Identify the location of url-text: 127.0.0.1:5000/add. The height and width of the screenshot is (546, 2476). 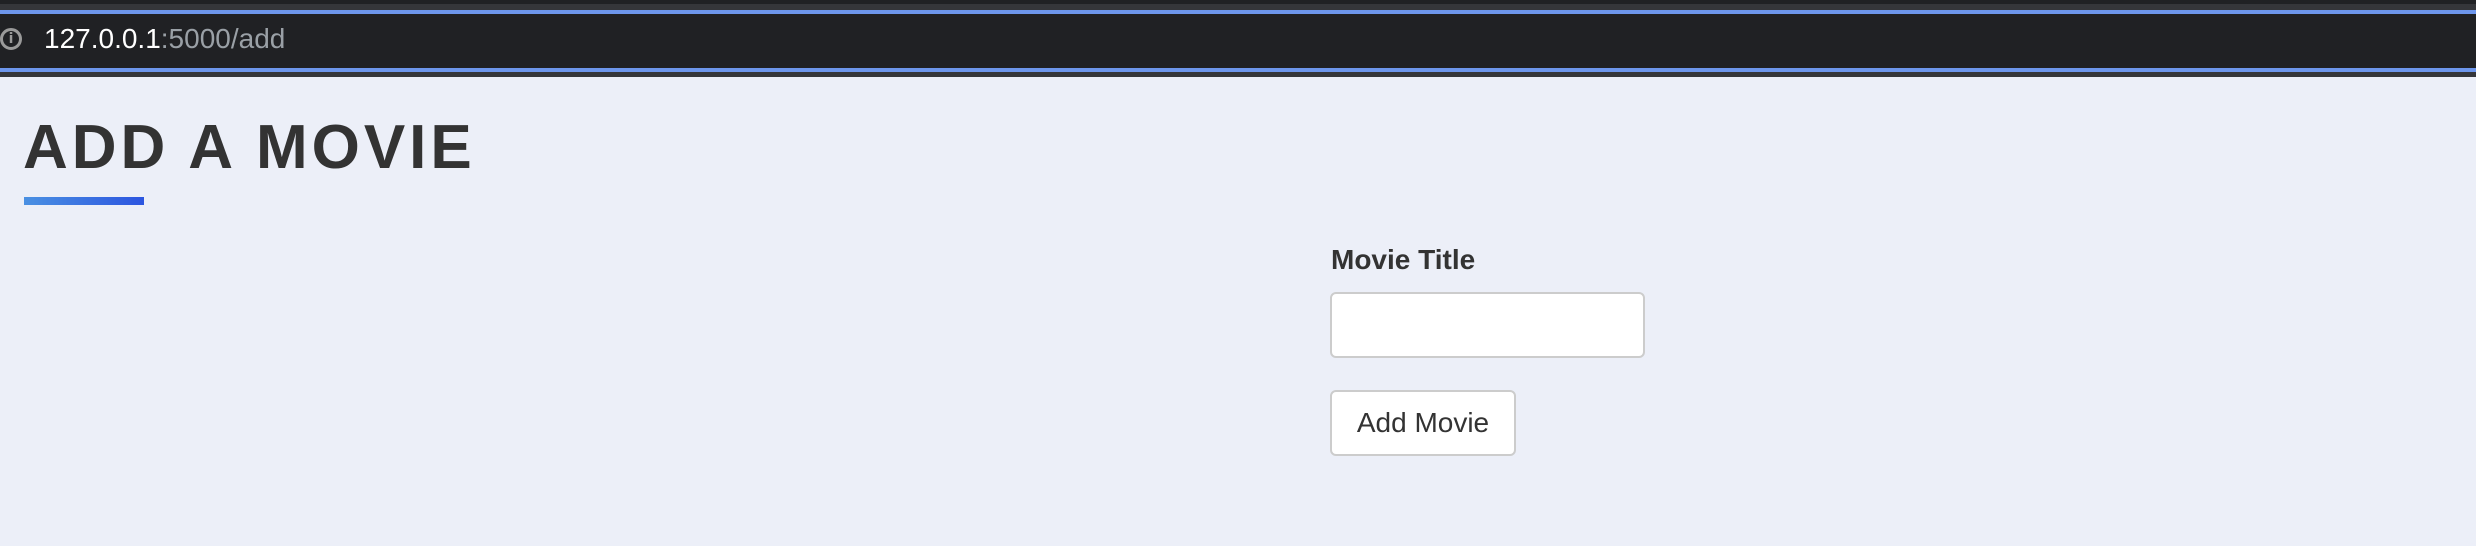
(164, 39).